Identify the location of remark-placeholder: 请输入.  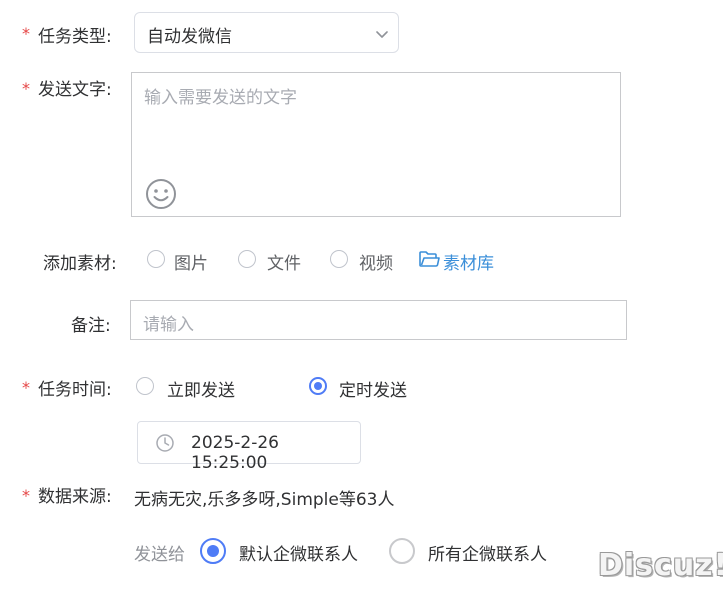
(168, 325).